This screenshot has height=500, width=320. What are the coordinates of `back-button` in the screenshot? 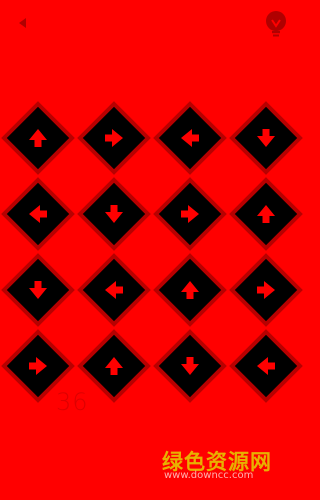 It's located at (23, 23).